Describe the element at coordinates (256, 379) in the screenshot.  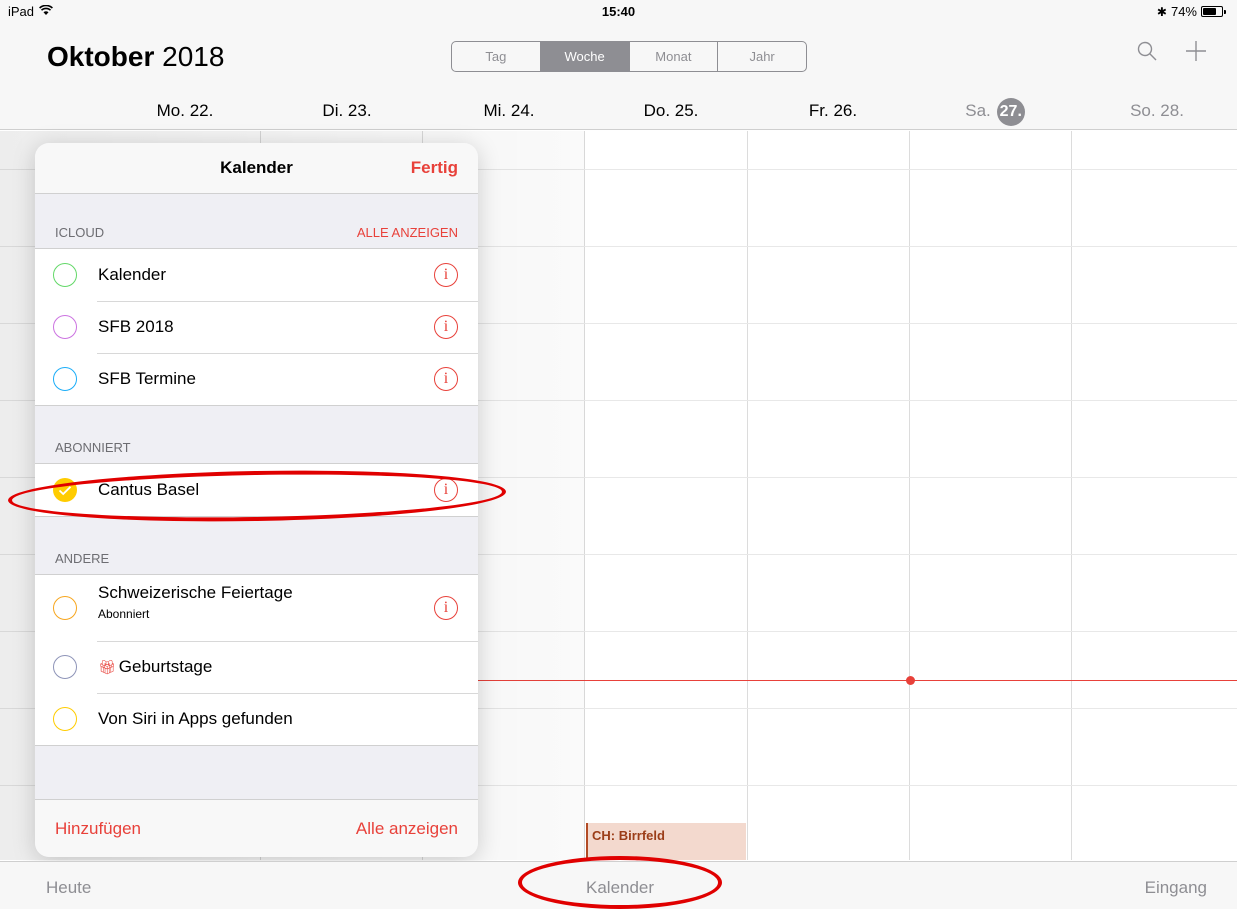
I see `calendar-row: SFB Termine i` at that location.